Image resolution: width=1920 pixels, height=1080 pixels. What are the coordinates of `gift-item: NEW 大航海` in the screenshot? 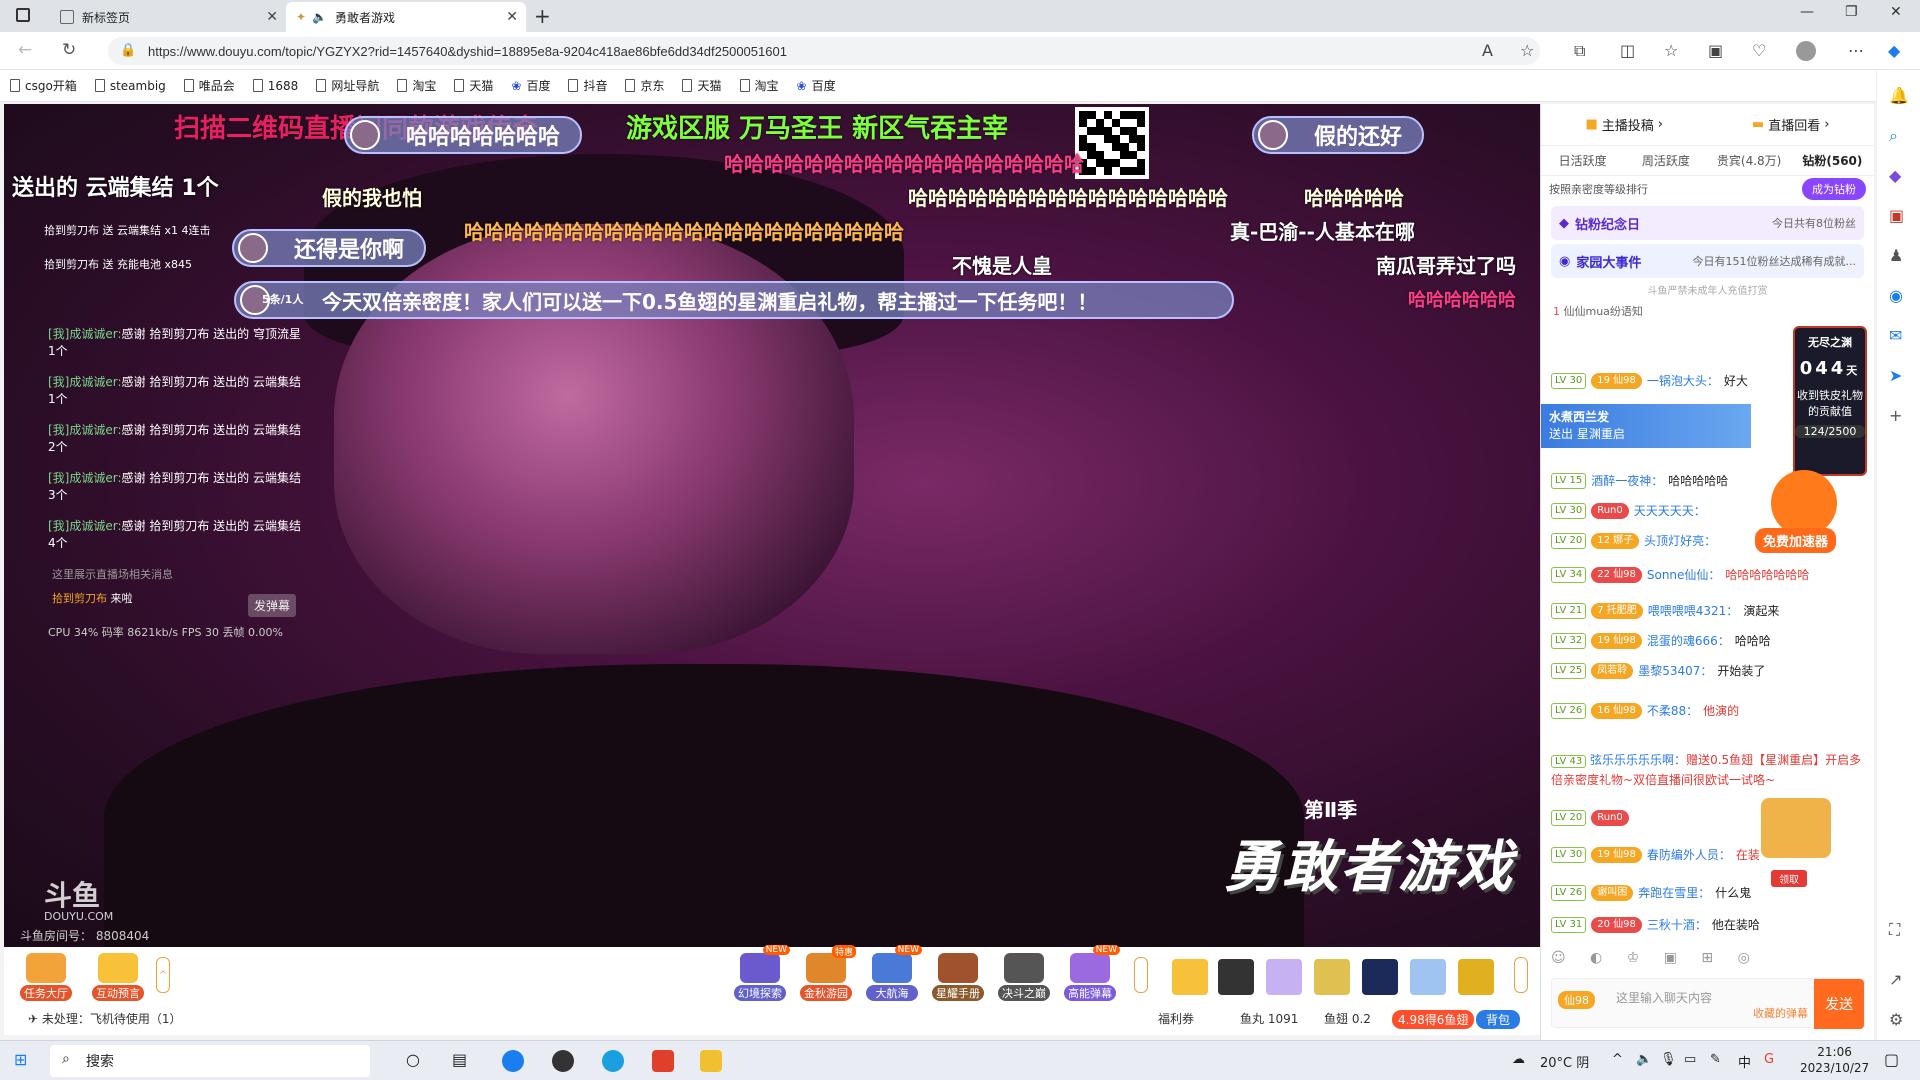 It's located at (894, 973).